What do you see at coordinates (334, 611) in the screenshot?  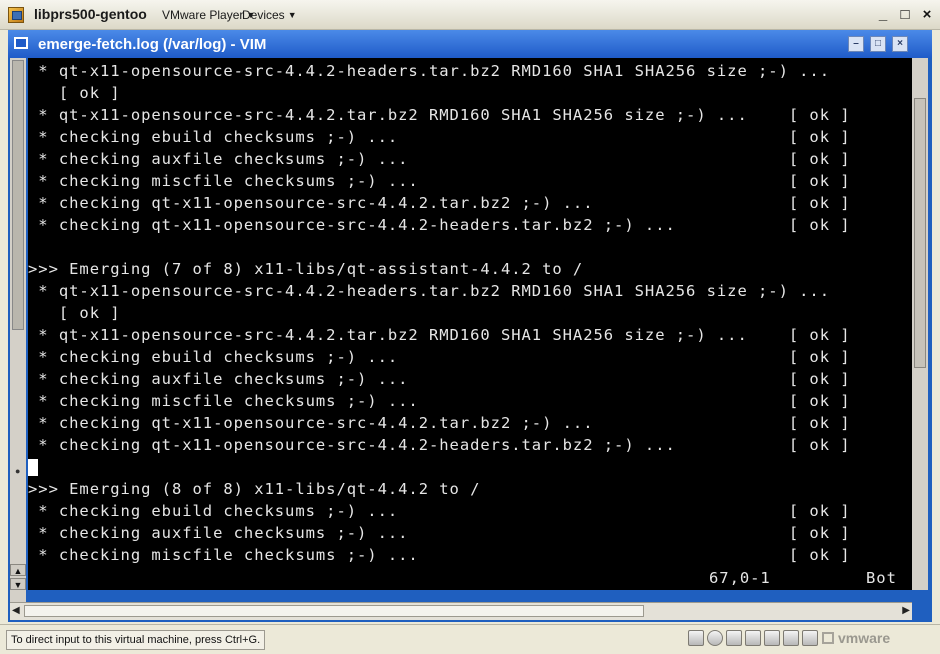 I see `horizontal-scrollbar-thumb` at bounding box center [334, 611].